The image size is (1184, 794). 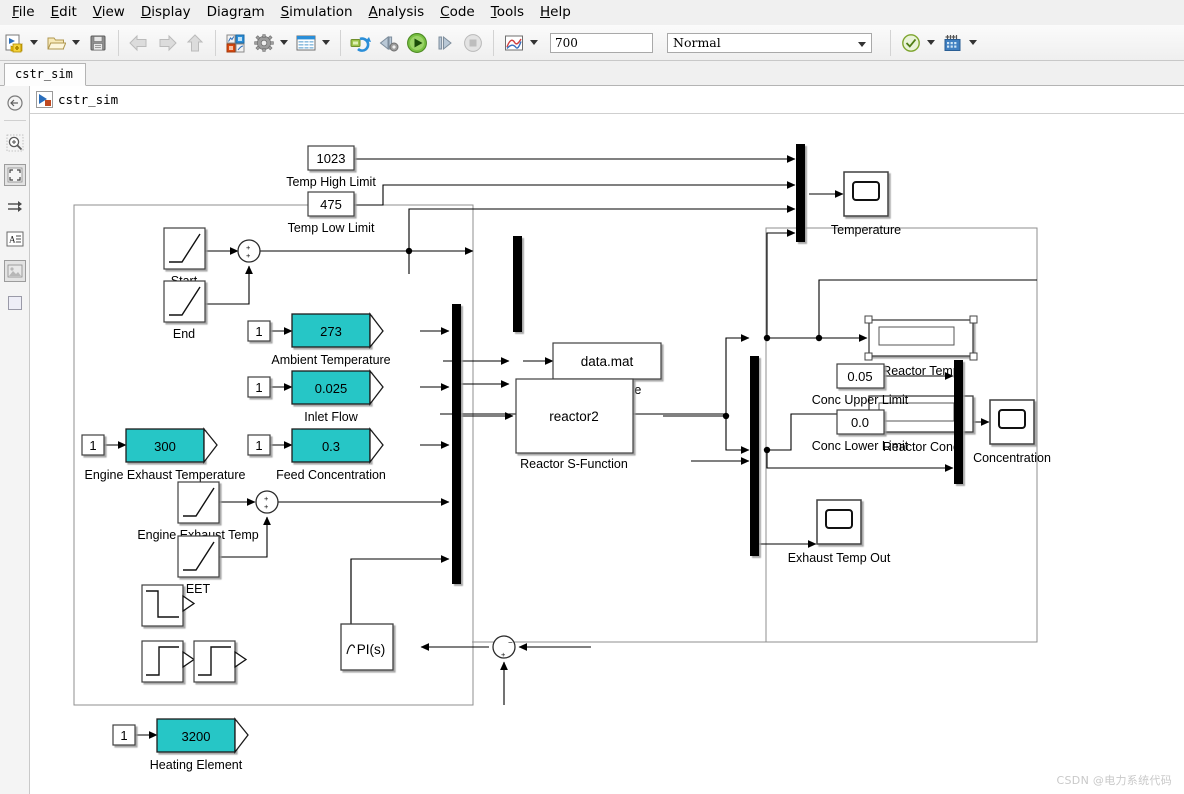 What do you see at coordinates (504, 647) in the screenshot?
I see `sum-error-block: − +` at bounding box center [504, 647].